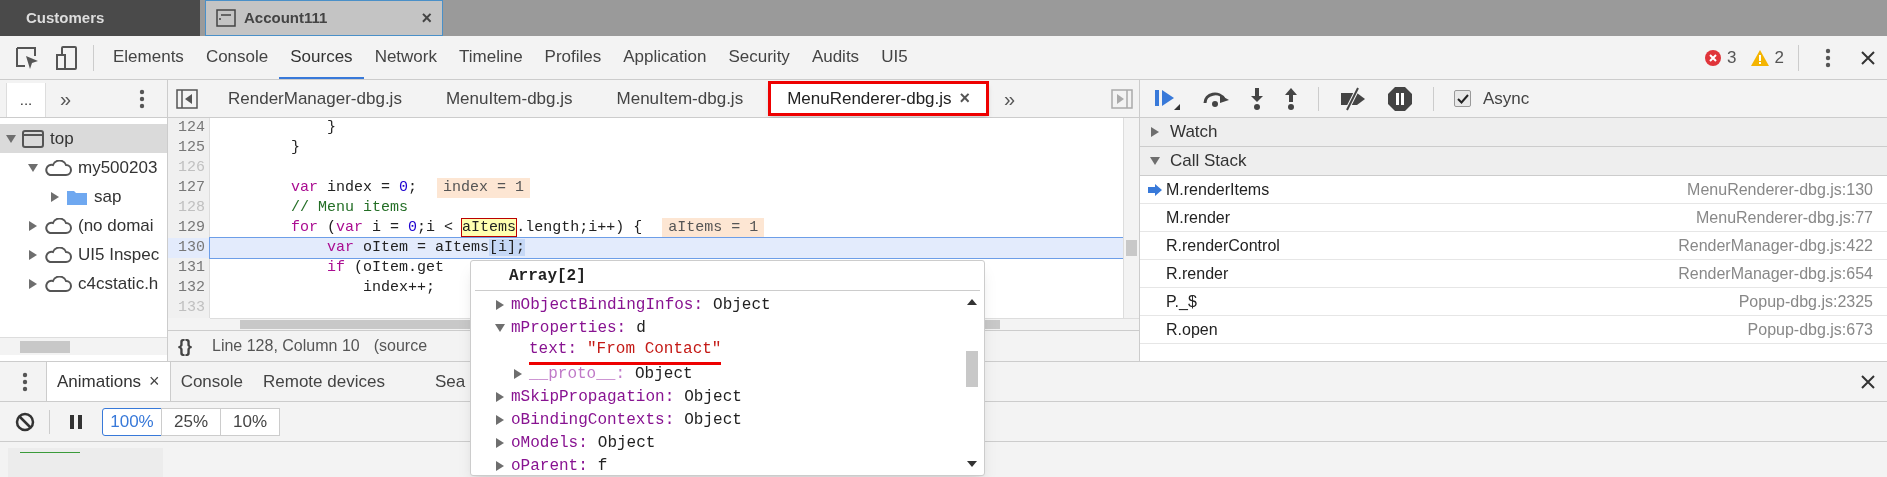 The height and width of the screenshot is (477, 1887). I want to click on source-location: RenderManager-dbg.js:422, so click(1775, 245).